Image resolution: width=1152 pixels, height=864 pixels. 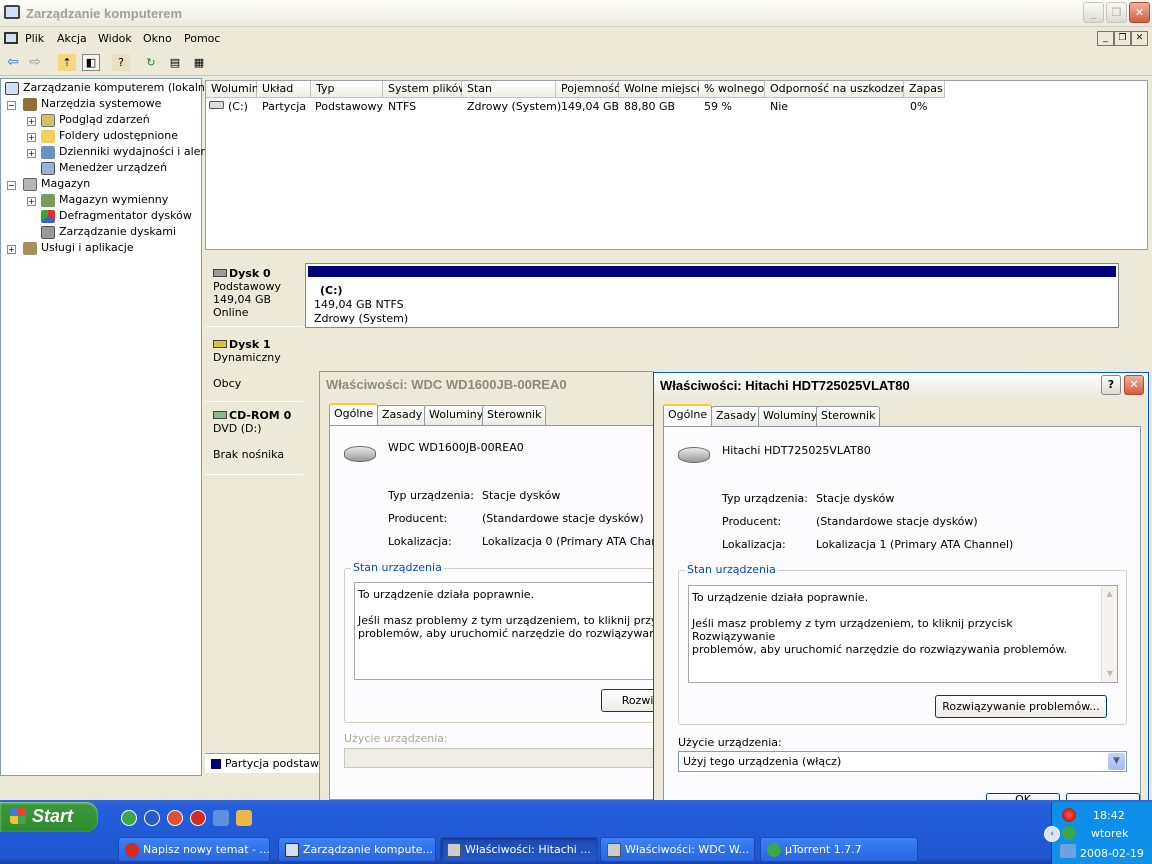 What do you see at coordinates (175, 818) in the screenshot?
I see `browser-quicklaunch-icon` at bounding box center [175, 818].